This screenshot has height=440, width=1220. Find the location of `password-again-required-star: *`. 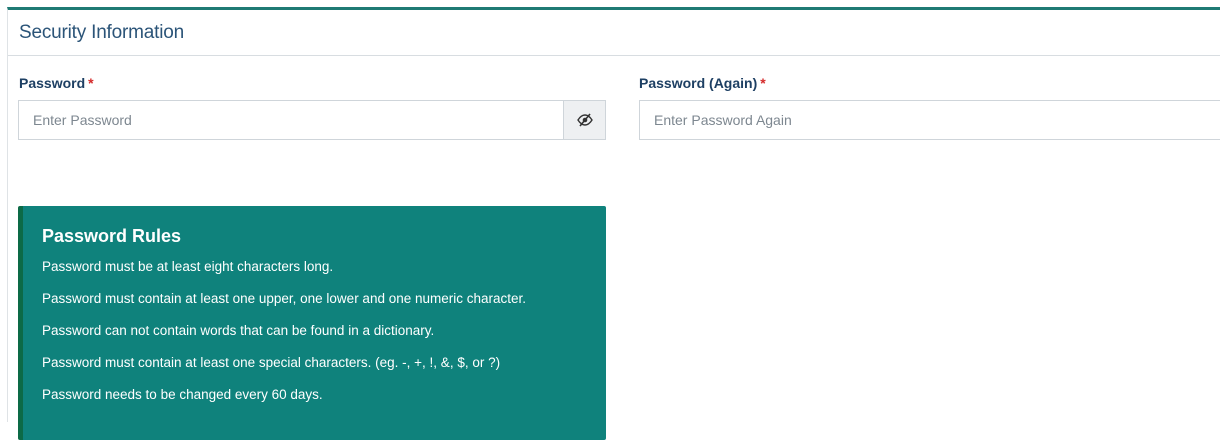

password-again-required-star: * is located at coordinates (763, 83).